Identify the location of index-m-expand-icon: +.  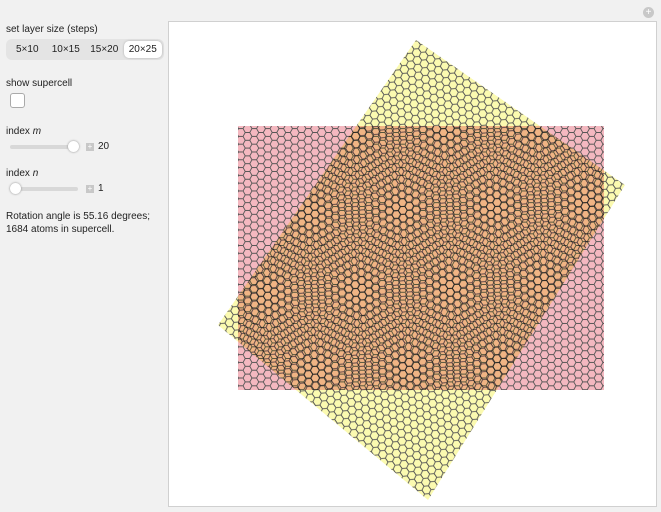
(90, 146).